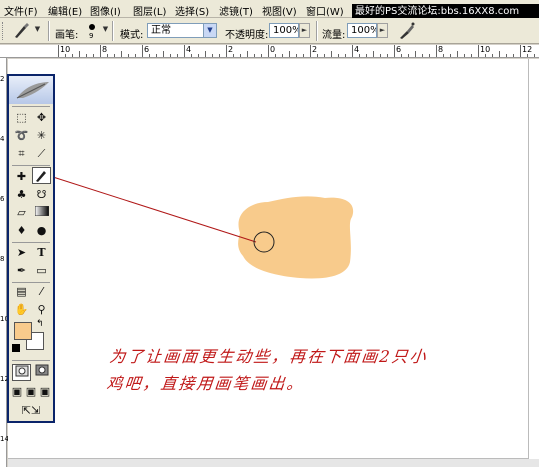 This screenshot has height=467, width=539. What do you see at coordinates (41, 135) in the screenshot?
I see `magic-wand-tool-icon: ✳` at bounding box center [41, 135].